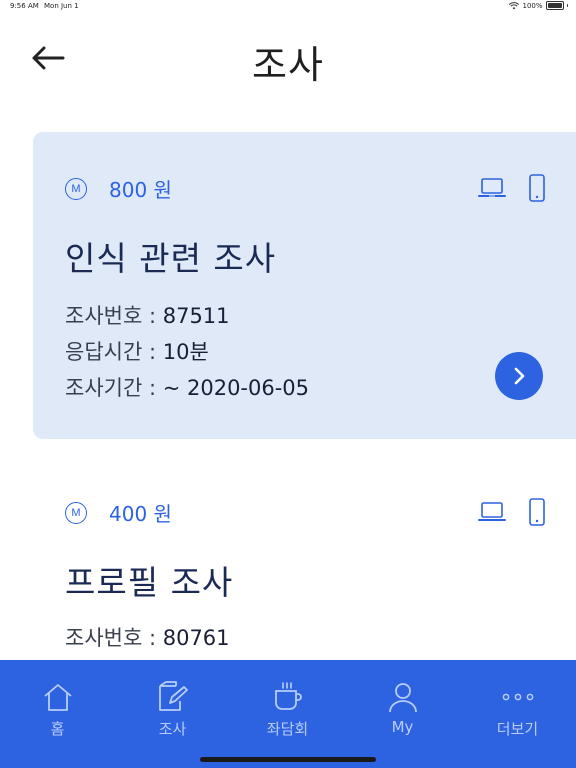 The image size is (576, 768). I want to click on tab-roundtable-label: 좌담회, so click(287, 729).